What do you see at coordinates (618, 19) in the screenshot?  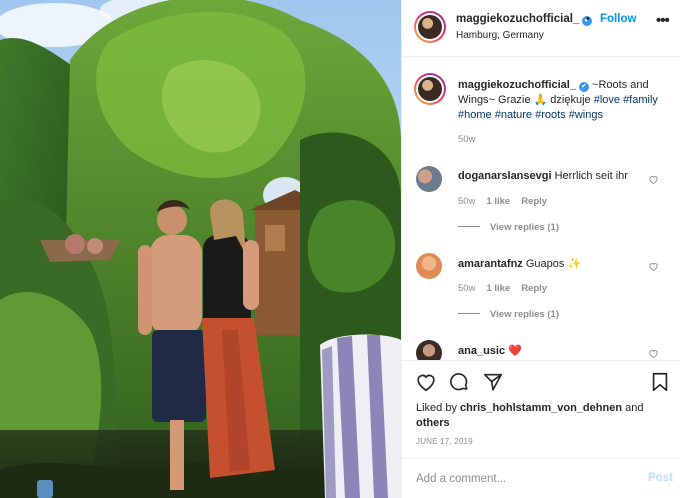 I see `follow-button: Follow` at bounding box center [618, 19].